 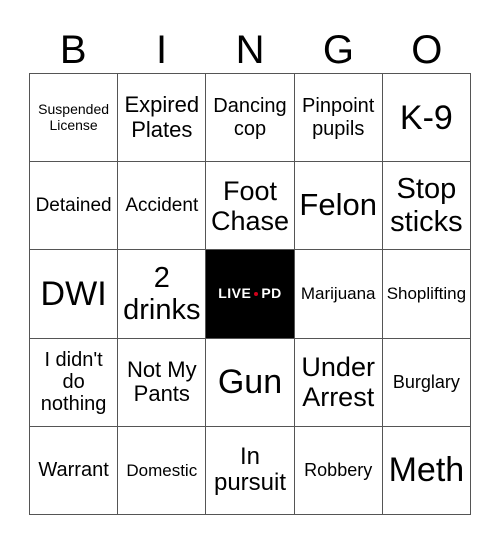 I want to click on cell-label: Marijuana, so click(x=338, y=294).